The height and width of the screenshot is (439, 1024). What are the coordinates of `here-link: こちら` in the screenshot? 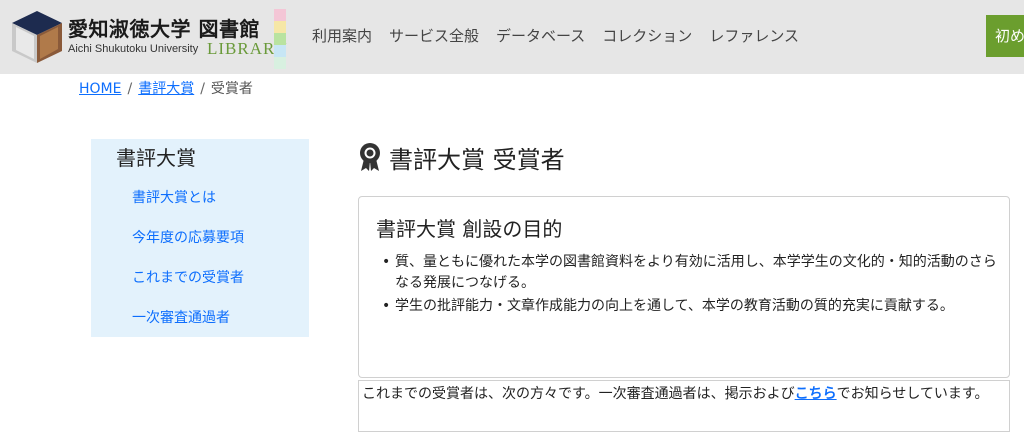 It's located at (816, 394).